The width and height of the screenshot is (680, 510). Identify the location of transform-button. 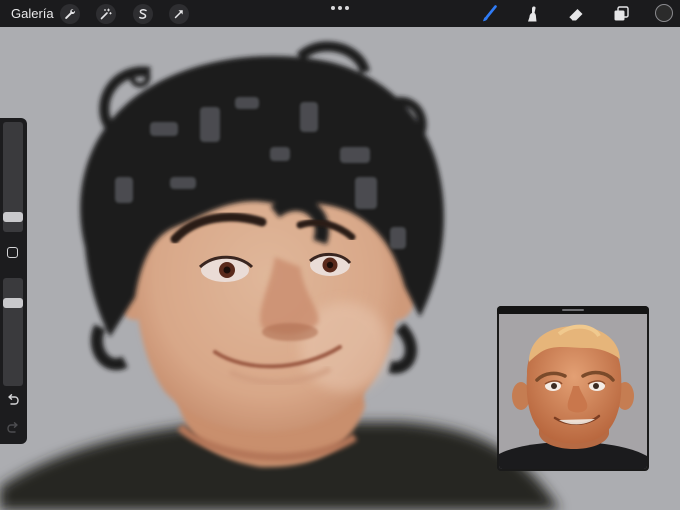
(179, 14).